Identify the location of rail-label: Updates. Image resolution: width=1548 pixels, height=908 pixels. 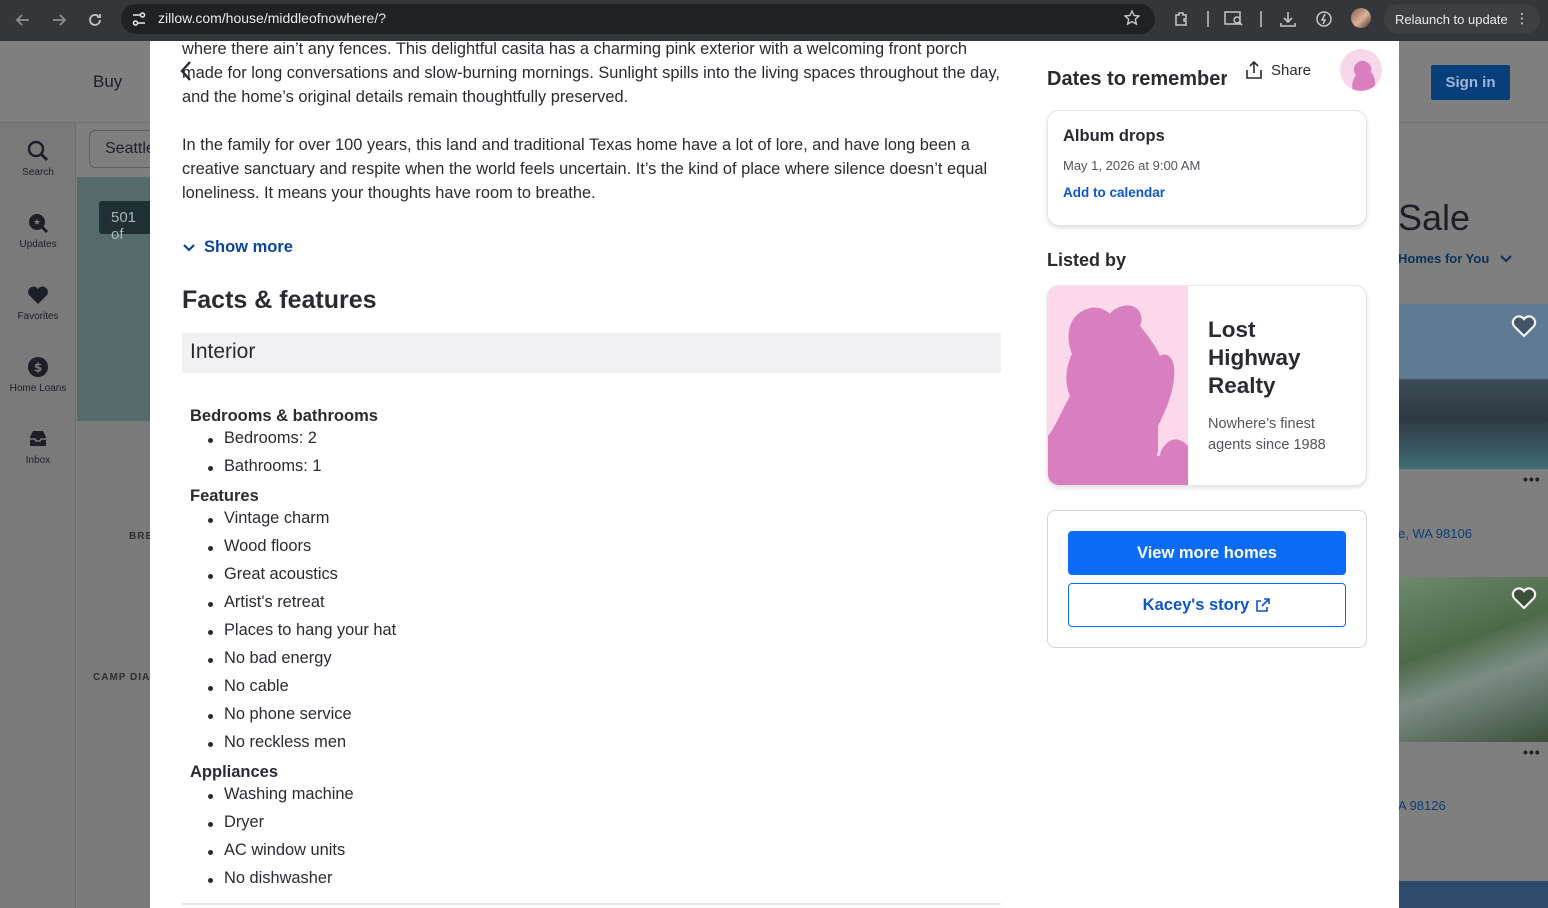
(38, 244).